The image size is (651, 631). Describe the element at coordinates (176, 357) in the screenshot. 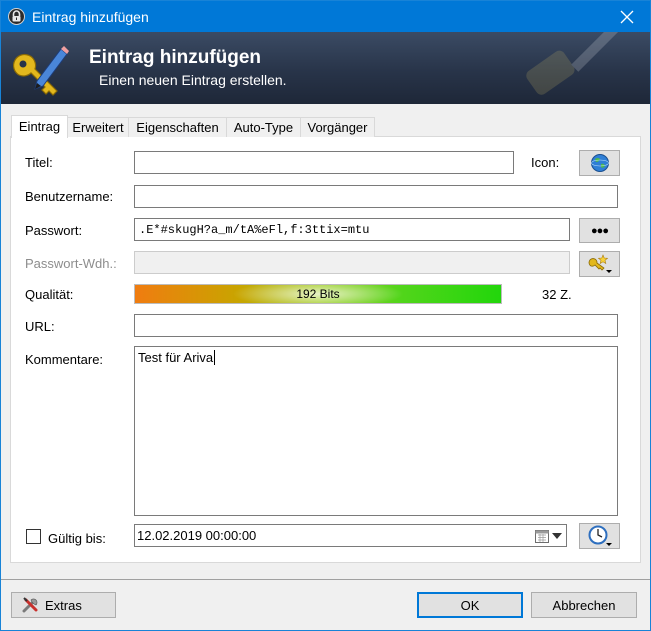

I see `comments-text: Test für Ariva` at that location.